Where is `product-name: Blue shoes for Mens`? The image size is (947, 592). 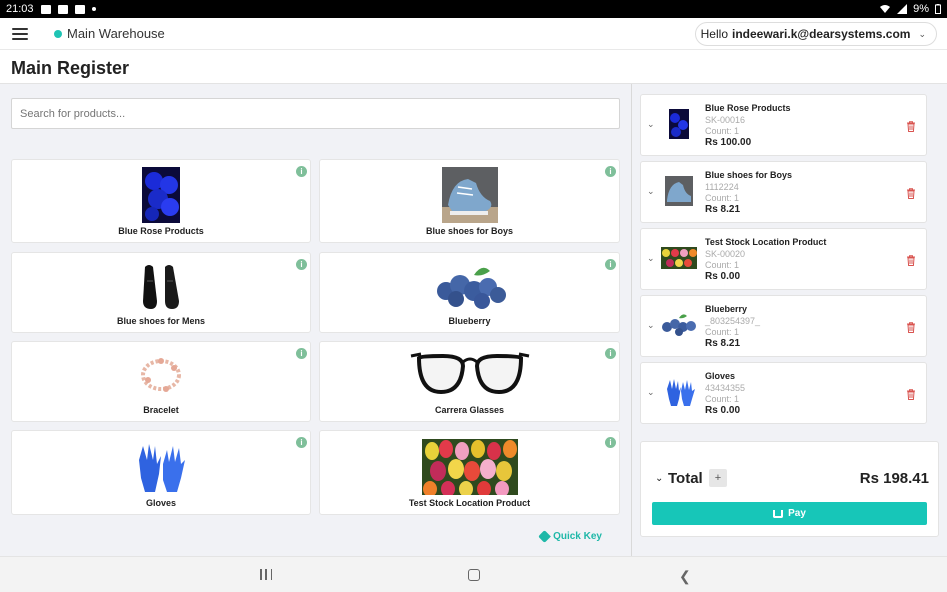
product-name: Blue shoes for Mens is located at coordinates (161, 321).